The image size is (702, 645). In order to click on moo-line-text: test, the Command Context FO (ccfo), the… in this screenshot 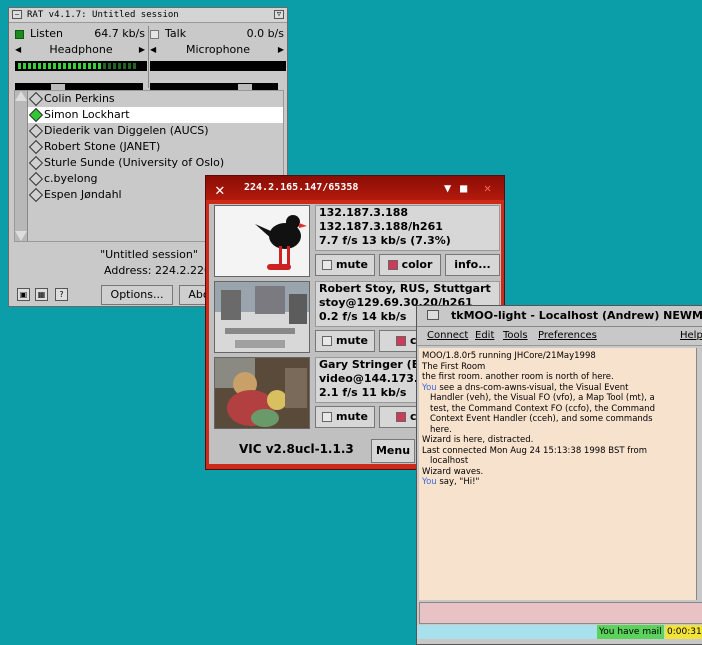, I will do `click(542, 408)`.